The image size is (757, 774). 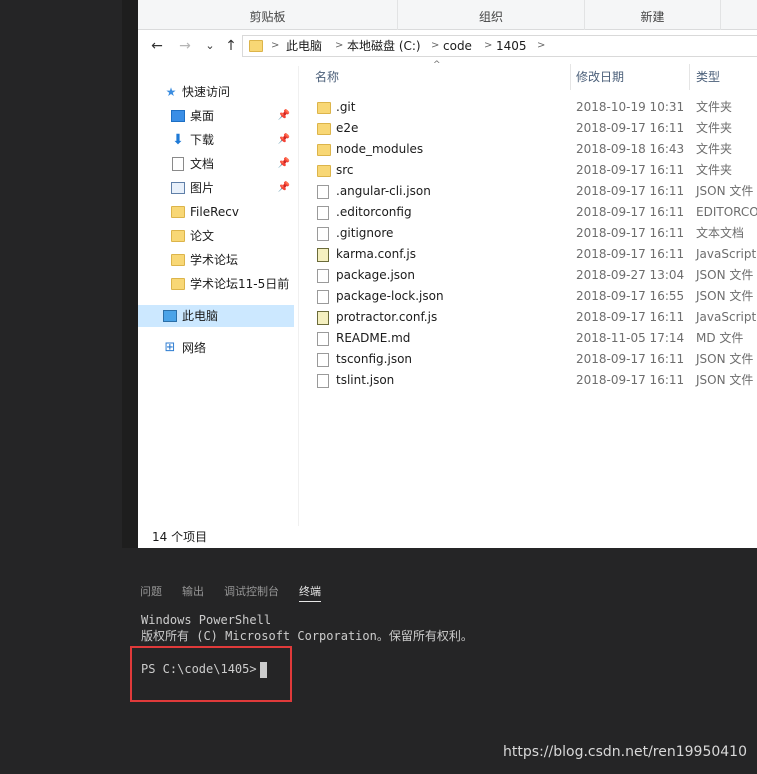 I want to click on nav-item-documents: 文档 📌, so click(x=216, y=164).